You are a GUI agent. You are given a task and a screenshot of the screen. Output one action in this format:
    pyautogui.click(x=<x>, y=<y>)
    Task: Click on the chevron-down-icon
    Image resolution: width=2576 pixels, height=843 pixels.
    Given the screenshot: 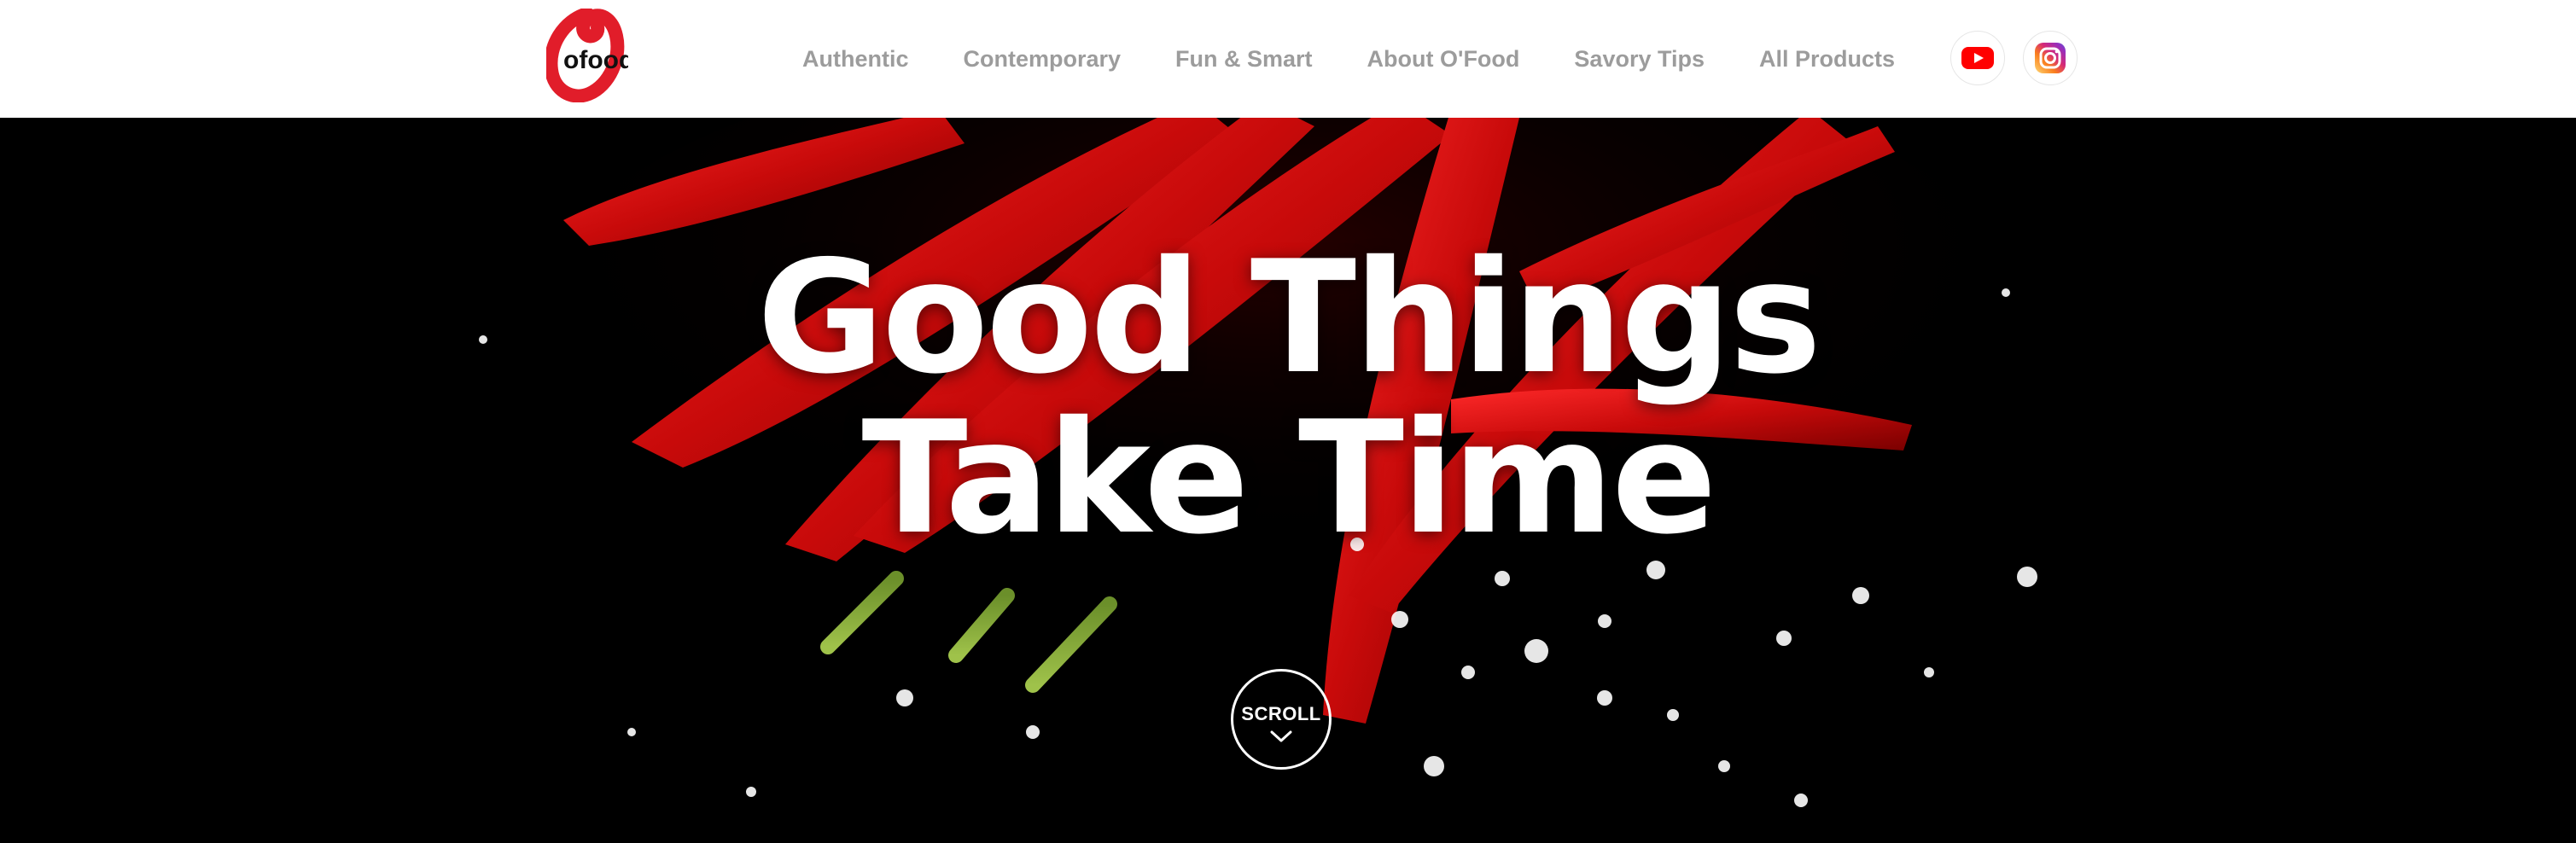 What is the action you would take?
    pyautogui.click(x=1281, y=736)
    